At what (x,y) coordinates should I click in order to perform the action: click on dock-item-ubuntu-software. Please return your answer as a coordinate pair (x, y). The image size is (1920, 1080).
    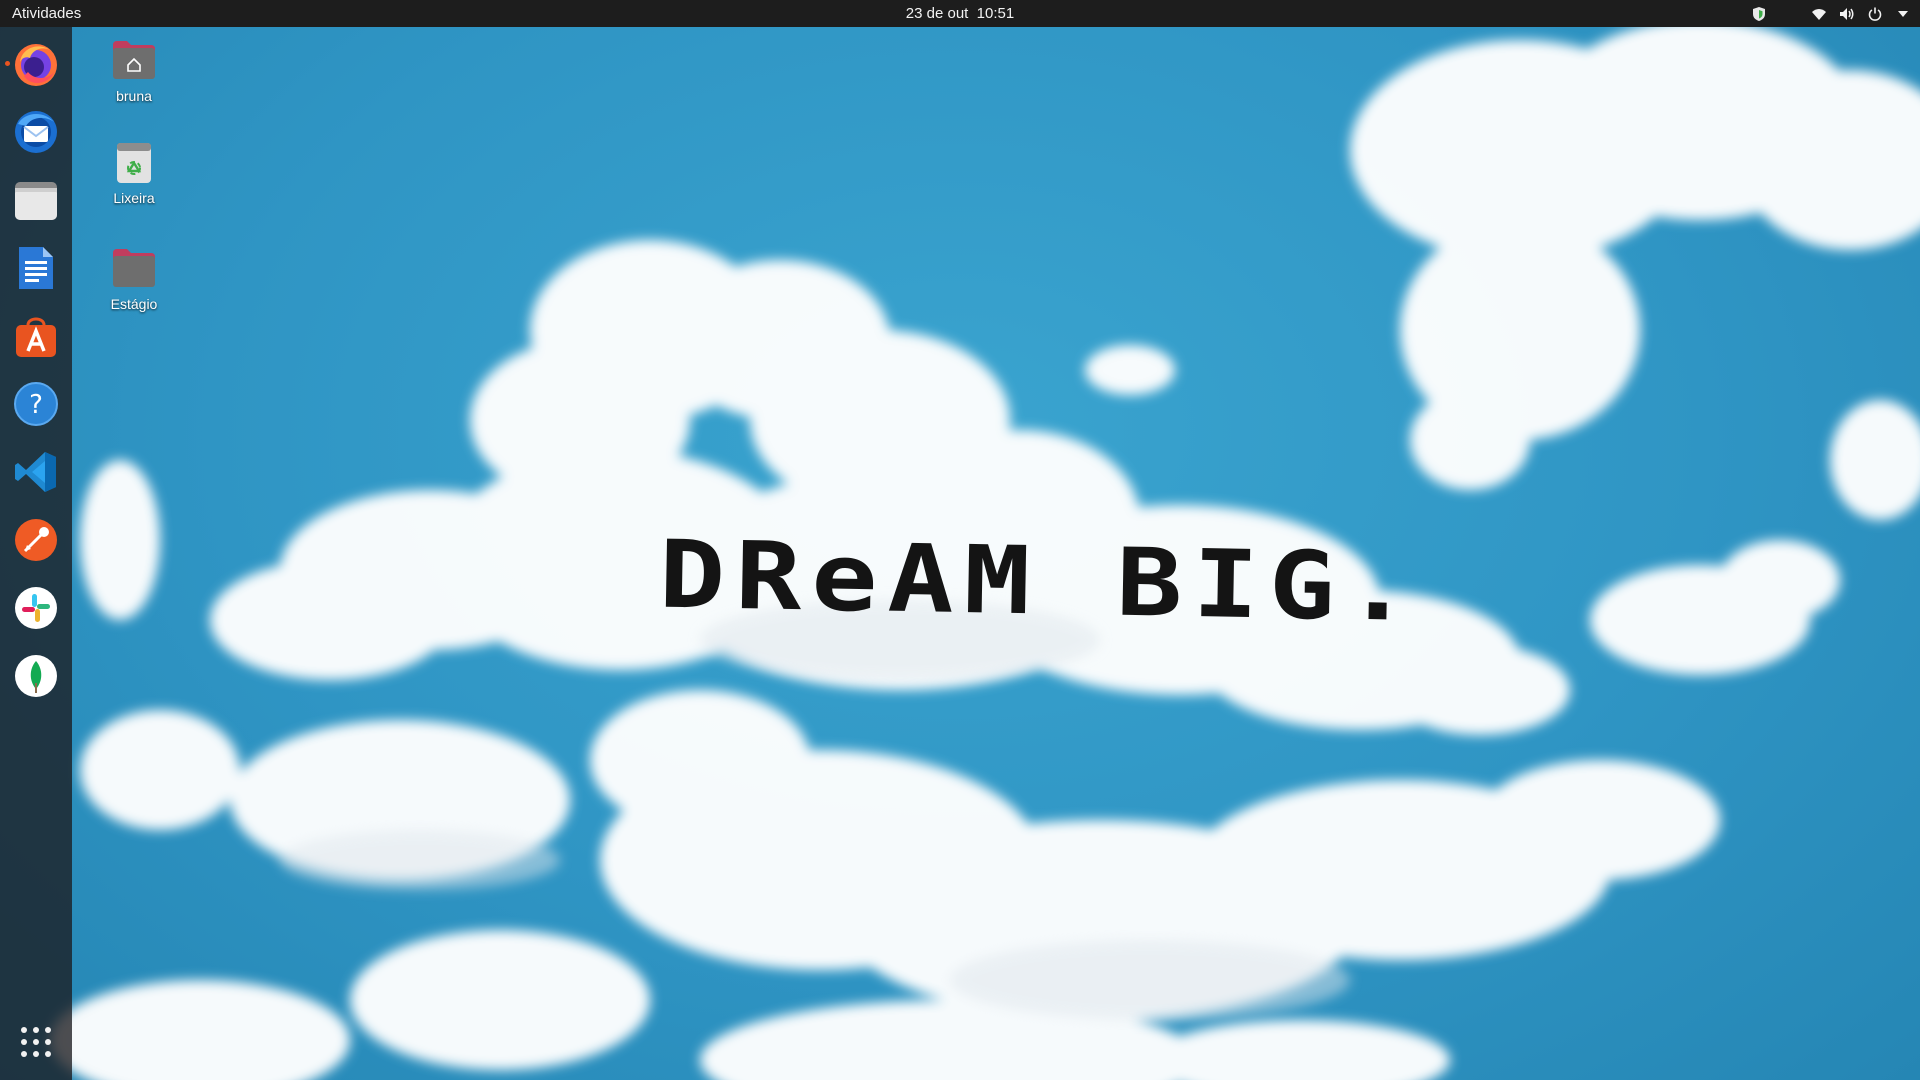
    Looking at the image, I should click on (36, 336).